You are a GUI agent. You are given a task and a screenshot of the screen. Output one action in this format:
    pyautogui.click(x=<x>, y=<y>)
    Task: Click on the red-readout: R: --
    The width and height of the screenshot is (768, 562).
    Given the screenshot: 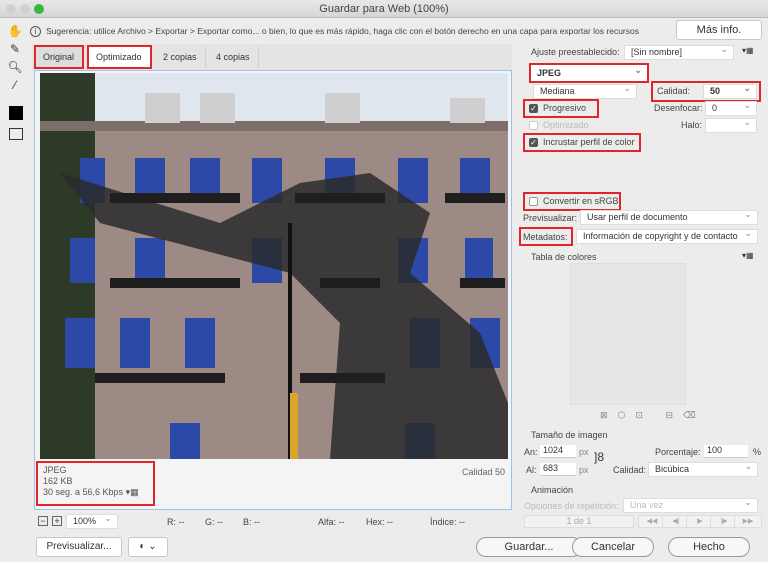 What is the action you would take?
    pyautogui.click(x=176, y=522)
    